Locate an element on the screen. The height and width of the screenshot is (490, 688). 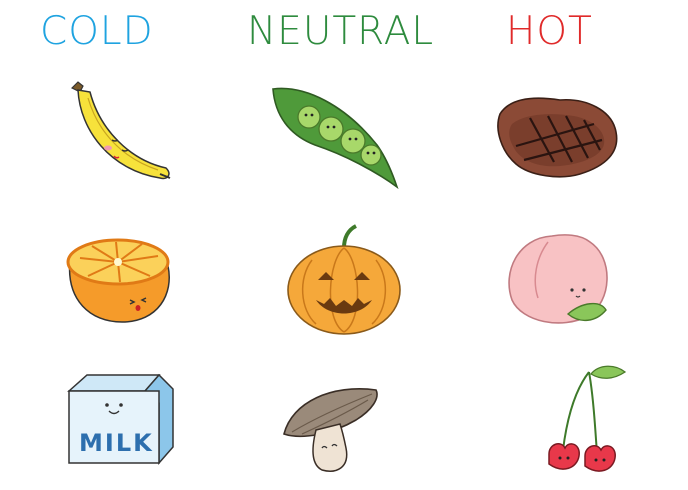
steak-icon is located at coordinates (565, 135).